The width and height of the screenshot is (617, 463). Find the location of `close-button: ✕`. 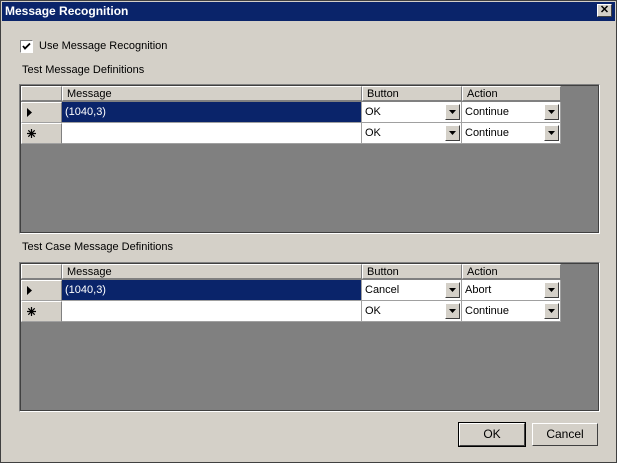

close-button: ✕ is located at coordinates (604, 10).